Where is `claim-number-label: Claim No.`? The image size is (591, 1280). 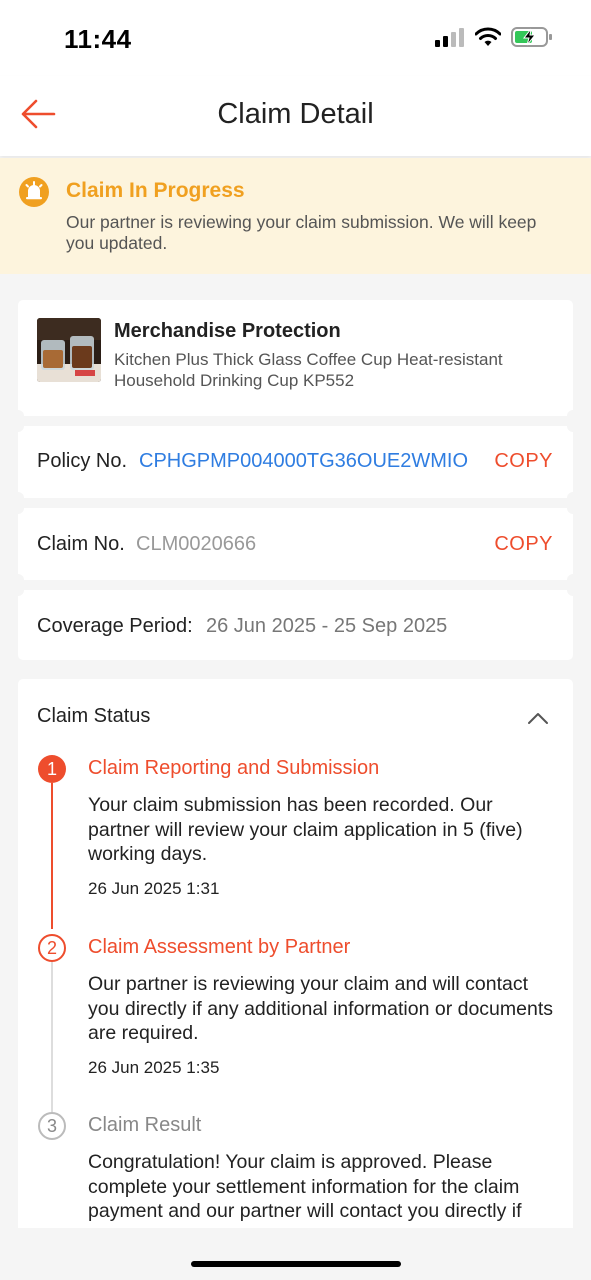
claim-number-label: Claim No. is located at coordinates (81, 544).